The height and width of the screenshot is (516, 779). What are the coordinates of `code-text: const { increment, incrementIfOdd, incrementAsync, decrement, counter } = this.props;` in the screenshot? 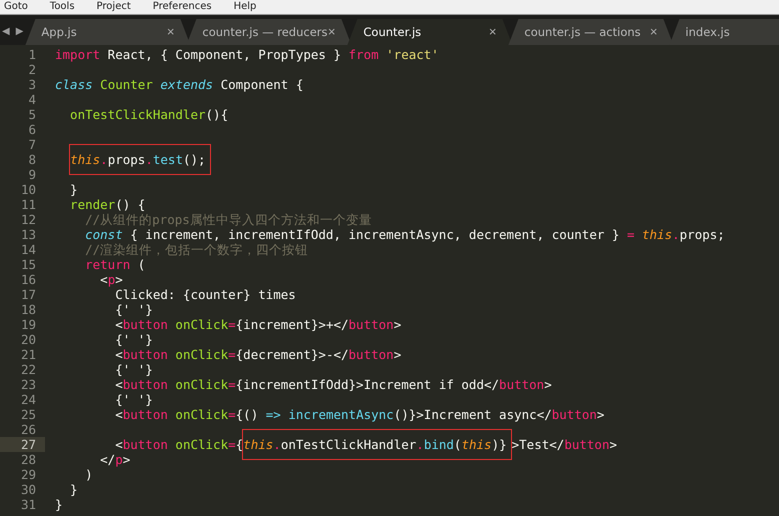 It's located at (404, 234).